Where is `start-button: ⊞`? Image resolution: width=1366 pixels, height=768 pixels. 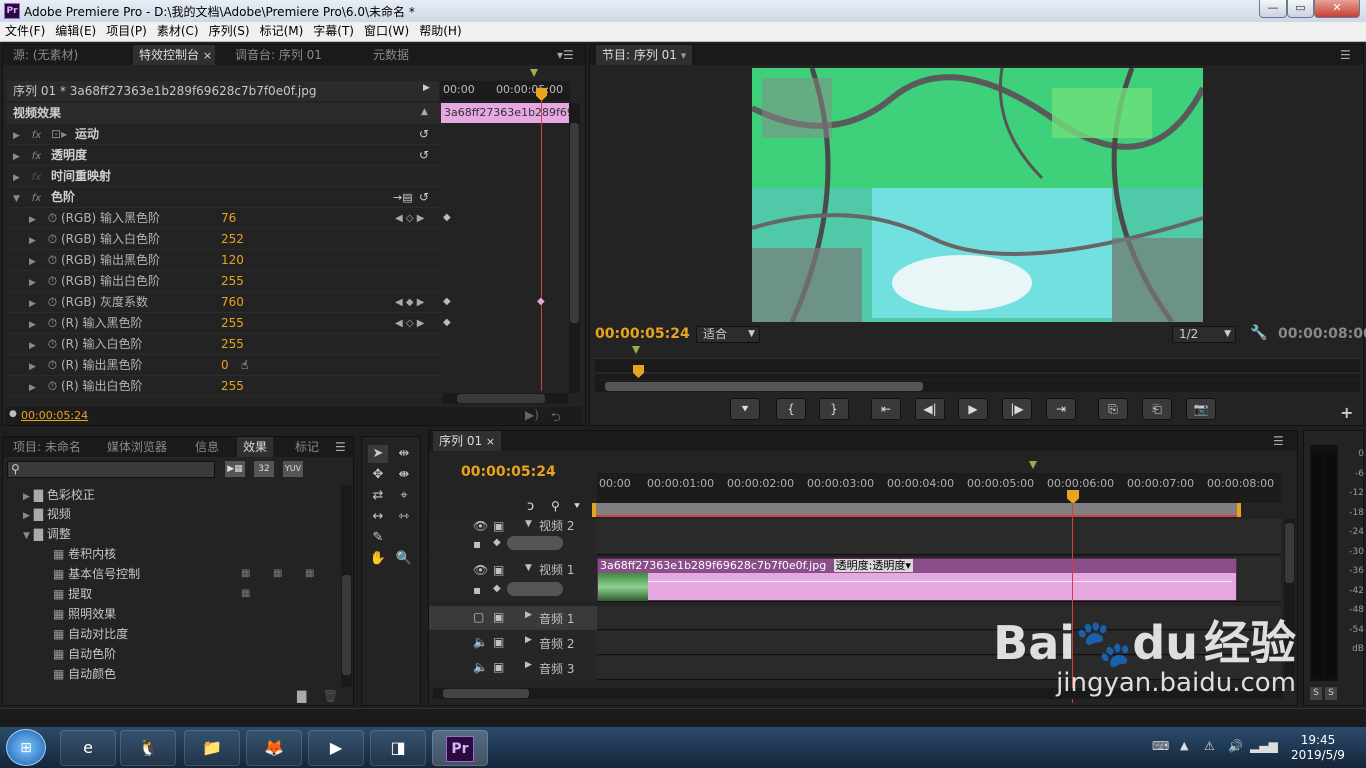 start-button: ⊞ is located at coordinates (26, 747).